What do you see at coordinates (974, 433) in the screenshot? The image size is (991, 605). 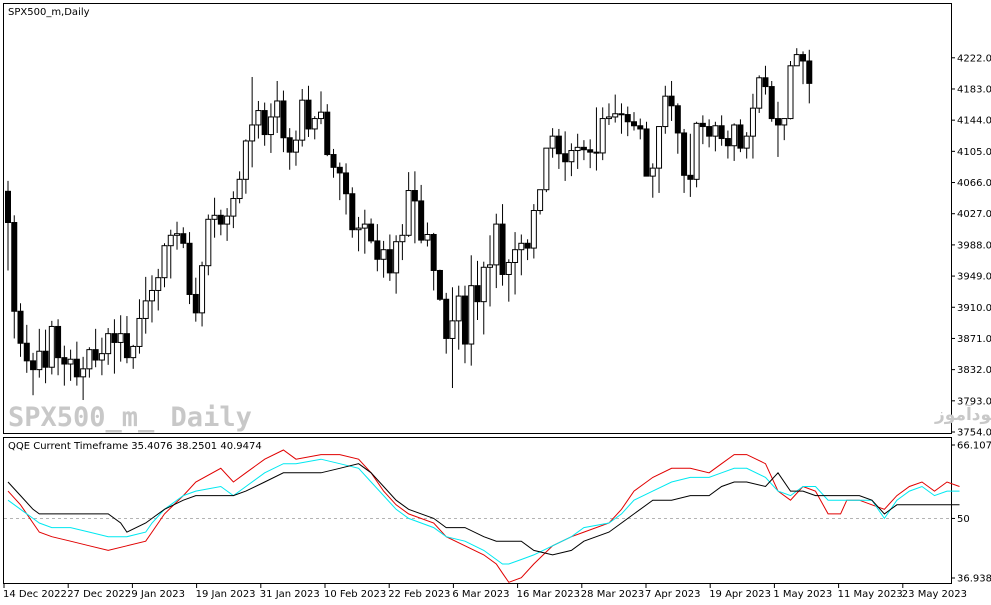 I see `price-tick-label: 3754.0` at bounding box center [974, 433].